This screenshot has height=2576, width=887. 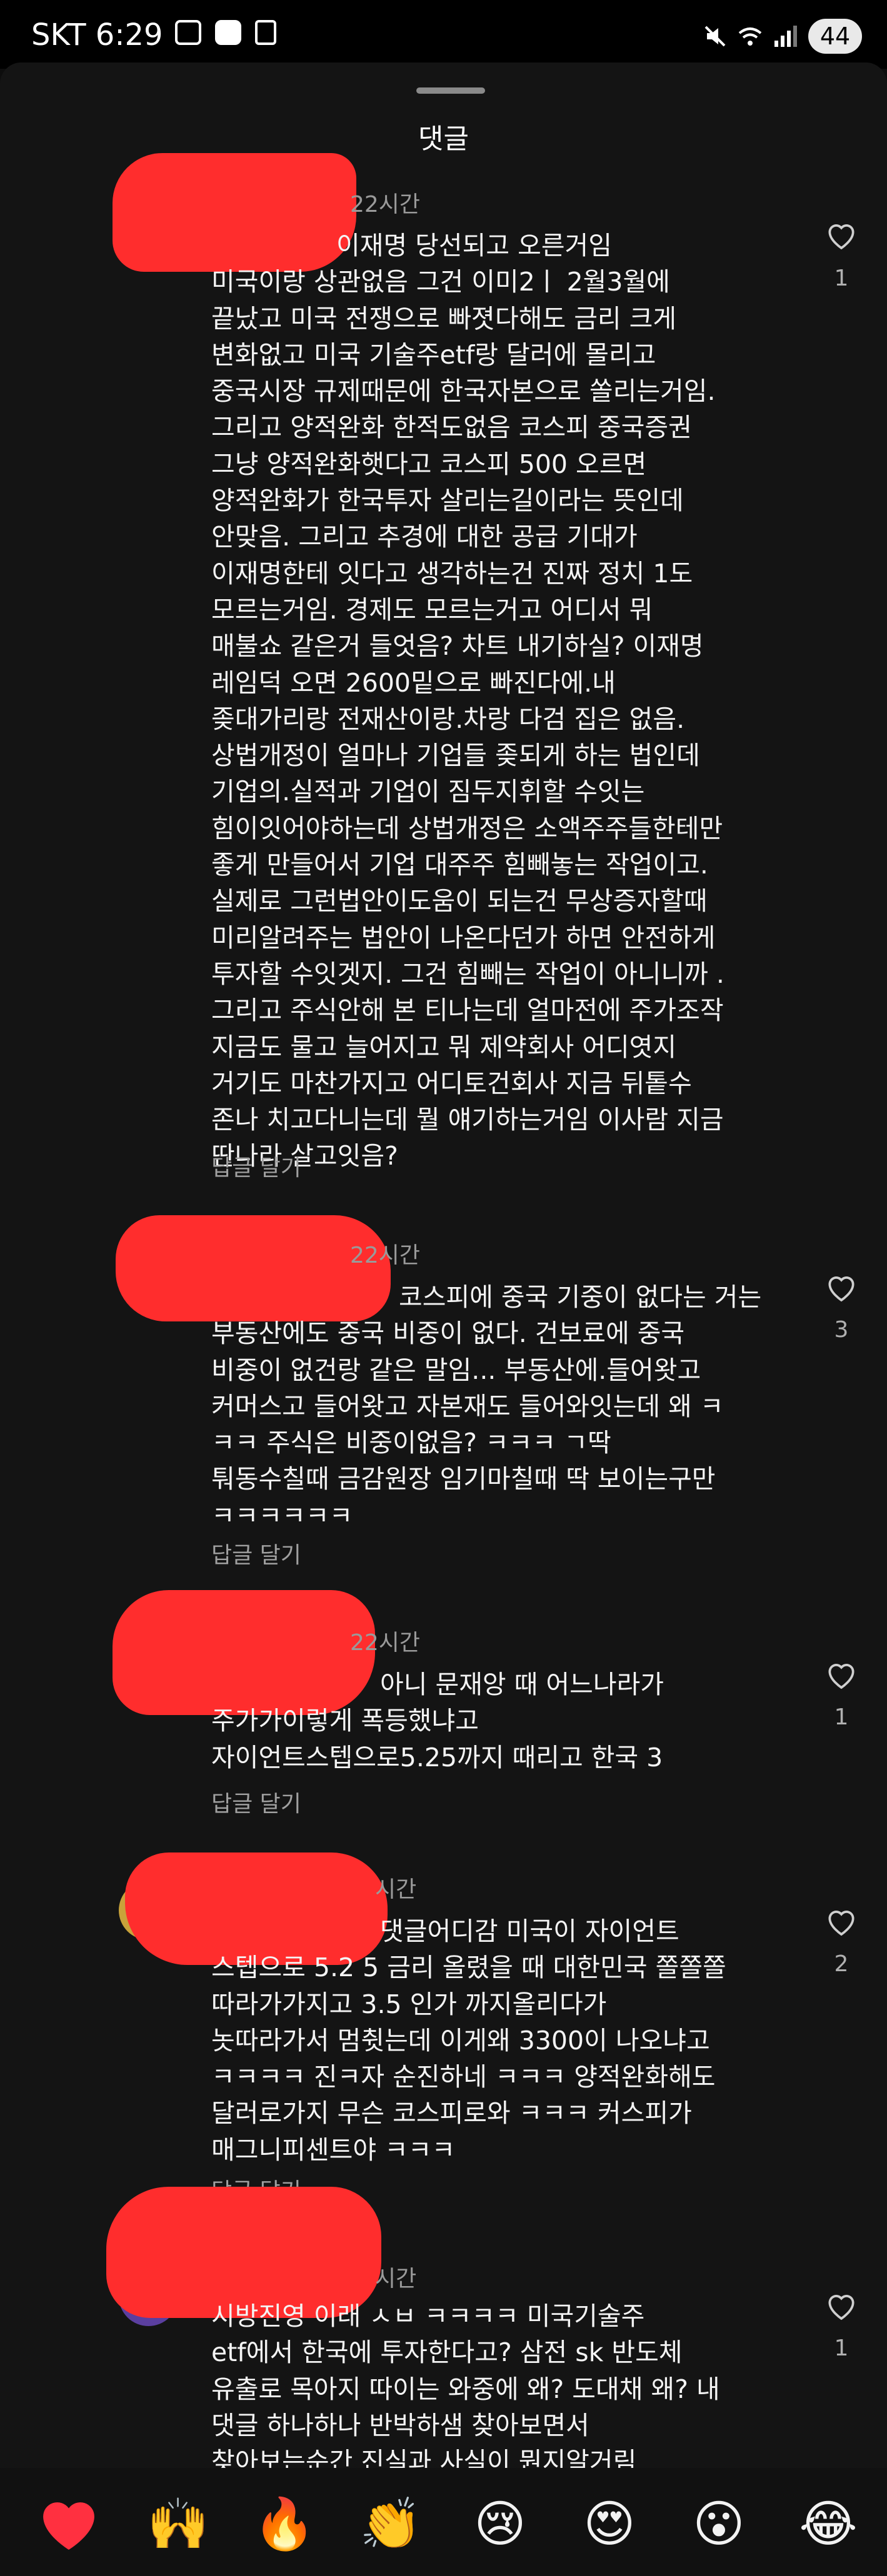 What do you see at coordinates (284, 2524) in the screenshot?
I see `fire-emoji-button: 🔥` at bounding box center [284, 2524].